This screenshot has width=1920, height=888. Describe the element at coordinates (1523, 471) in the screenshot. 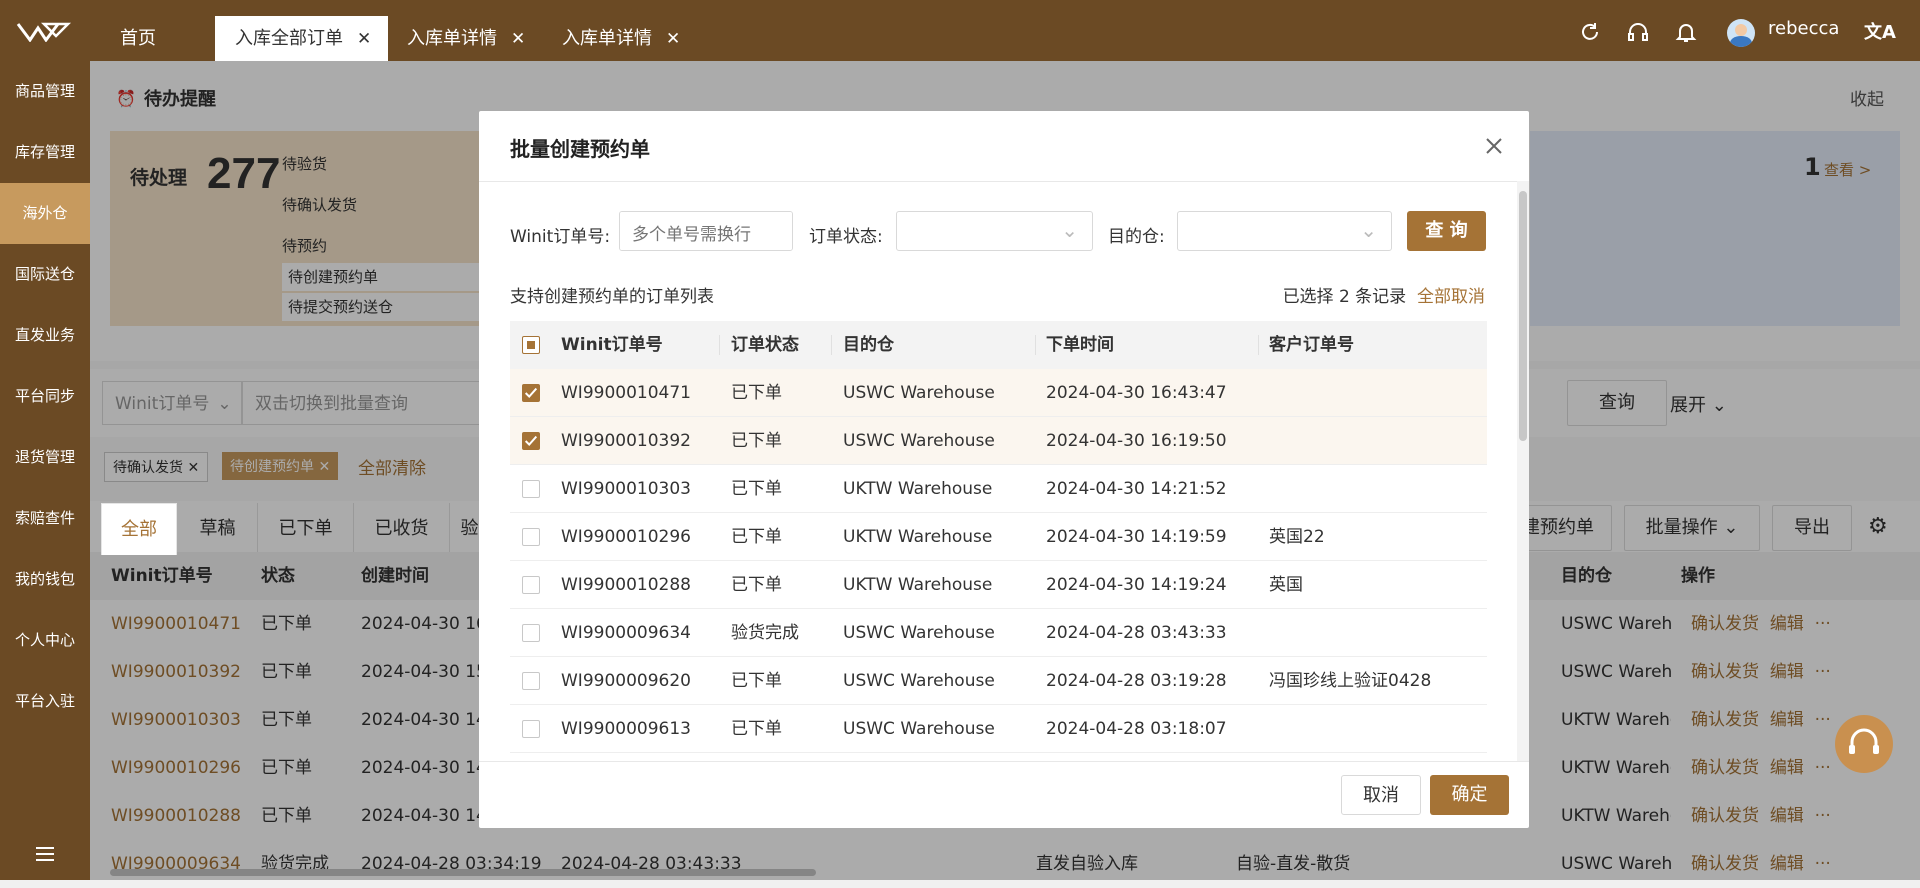

I see `modal-scrollbar` at that location.